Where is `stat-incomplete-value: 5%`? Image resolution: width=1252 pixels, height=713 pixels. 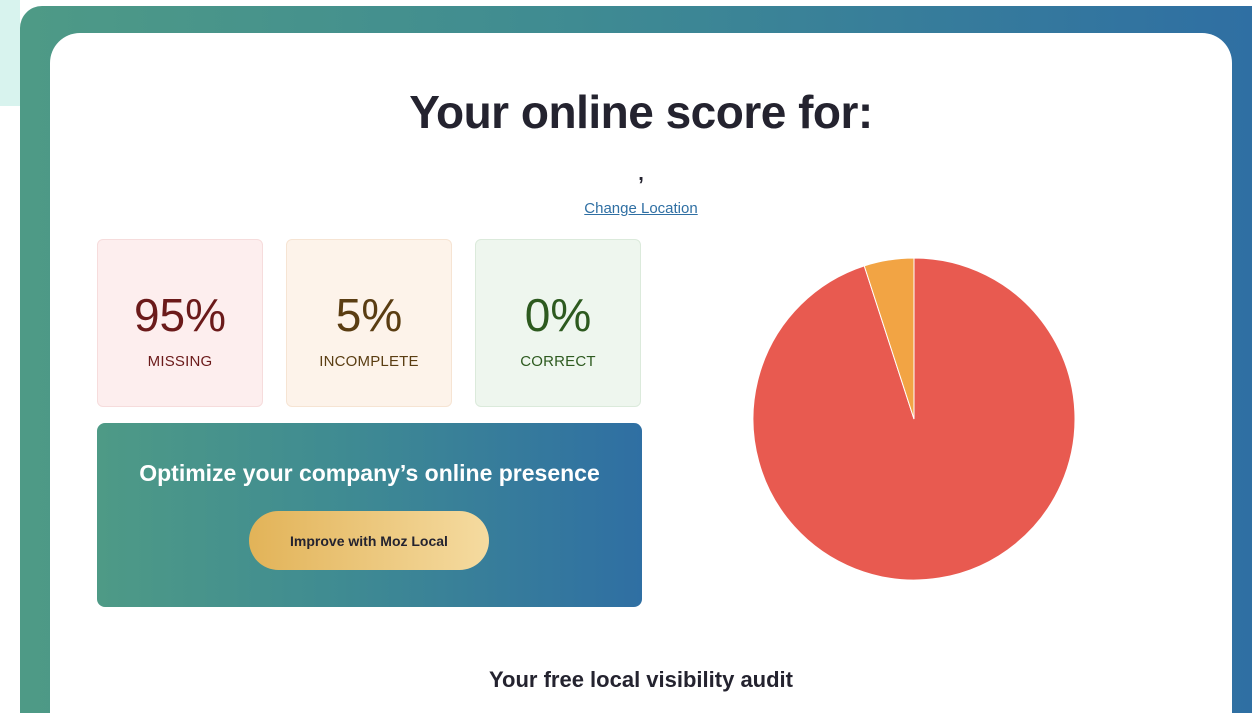
stat-incomplete-value: 5% is located at coordinates (369, 315).